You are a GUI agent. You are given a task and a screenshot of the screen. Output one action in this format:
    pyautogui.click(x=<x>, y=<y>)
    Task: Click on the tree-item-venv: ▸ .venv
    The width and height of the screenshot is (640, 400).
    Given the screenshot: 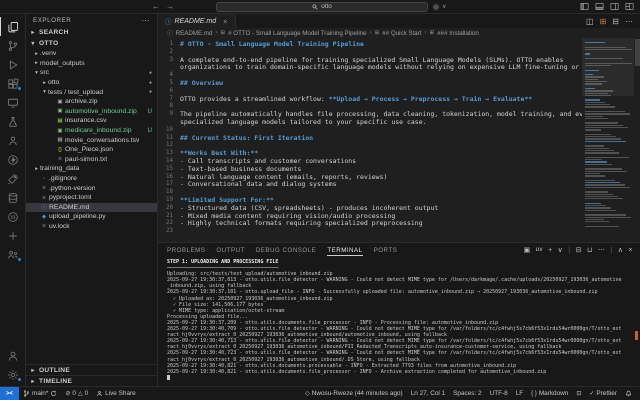 What is the action you would take?
    pyautogui.click(x=91, y=54)
    